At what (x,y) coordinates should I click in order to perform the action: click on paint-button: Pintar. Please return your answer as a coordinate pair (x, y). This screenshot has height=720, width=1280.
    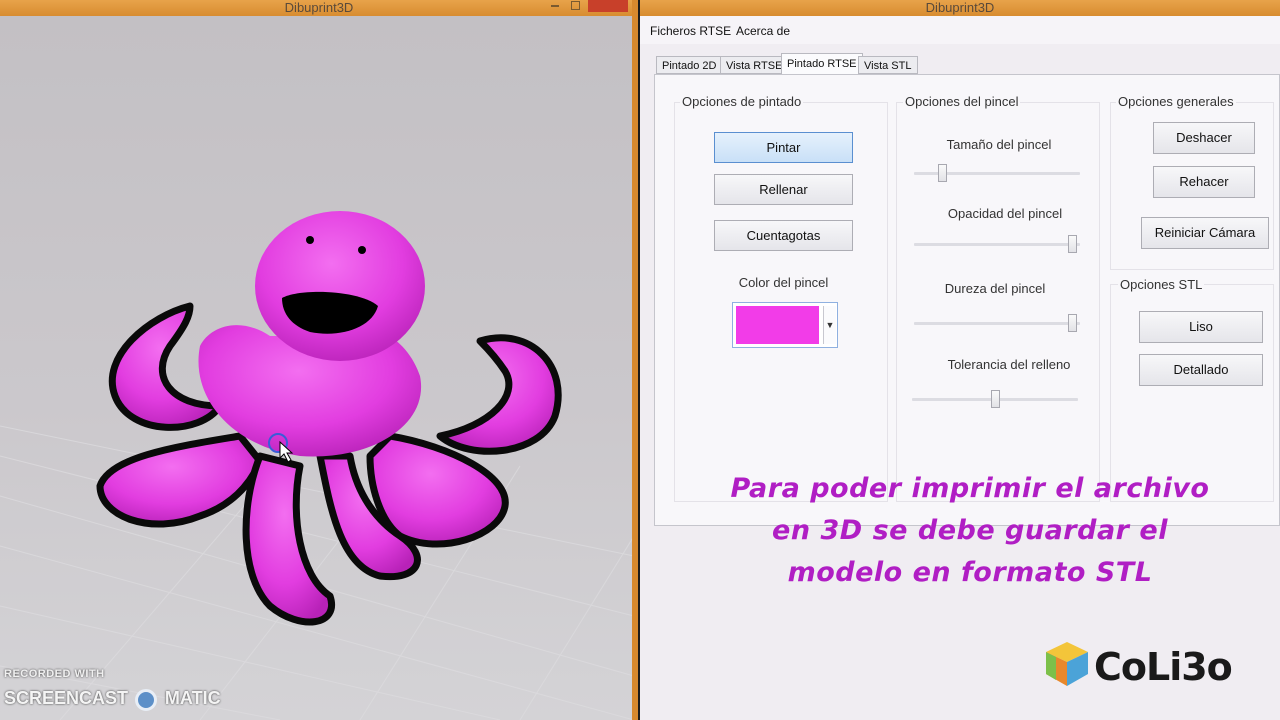
    Looking at the image, I should click on (783, 147).